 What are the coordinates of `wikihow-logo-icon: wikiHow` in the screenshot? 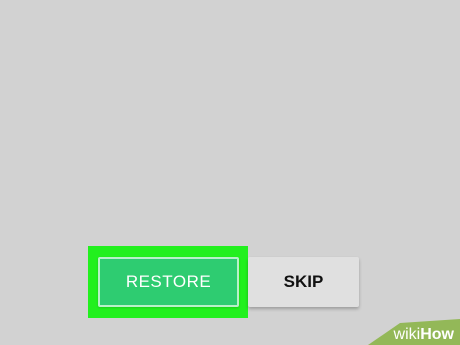 It's located at (414, 332).